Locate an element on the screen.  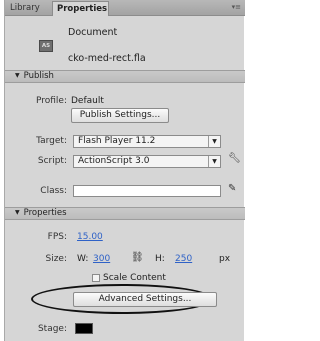
fps-value: 15.00 is located at coordinates (90, 237).